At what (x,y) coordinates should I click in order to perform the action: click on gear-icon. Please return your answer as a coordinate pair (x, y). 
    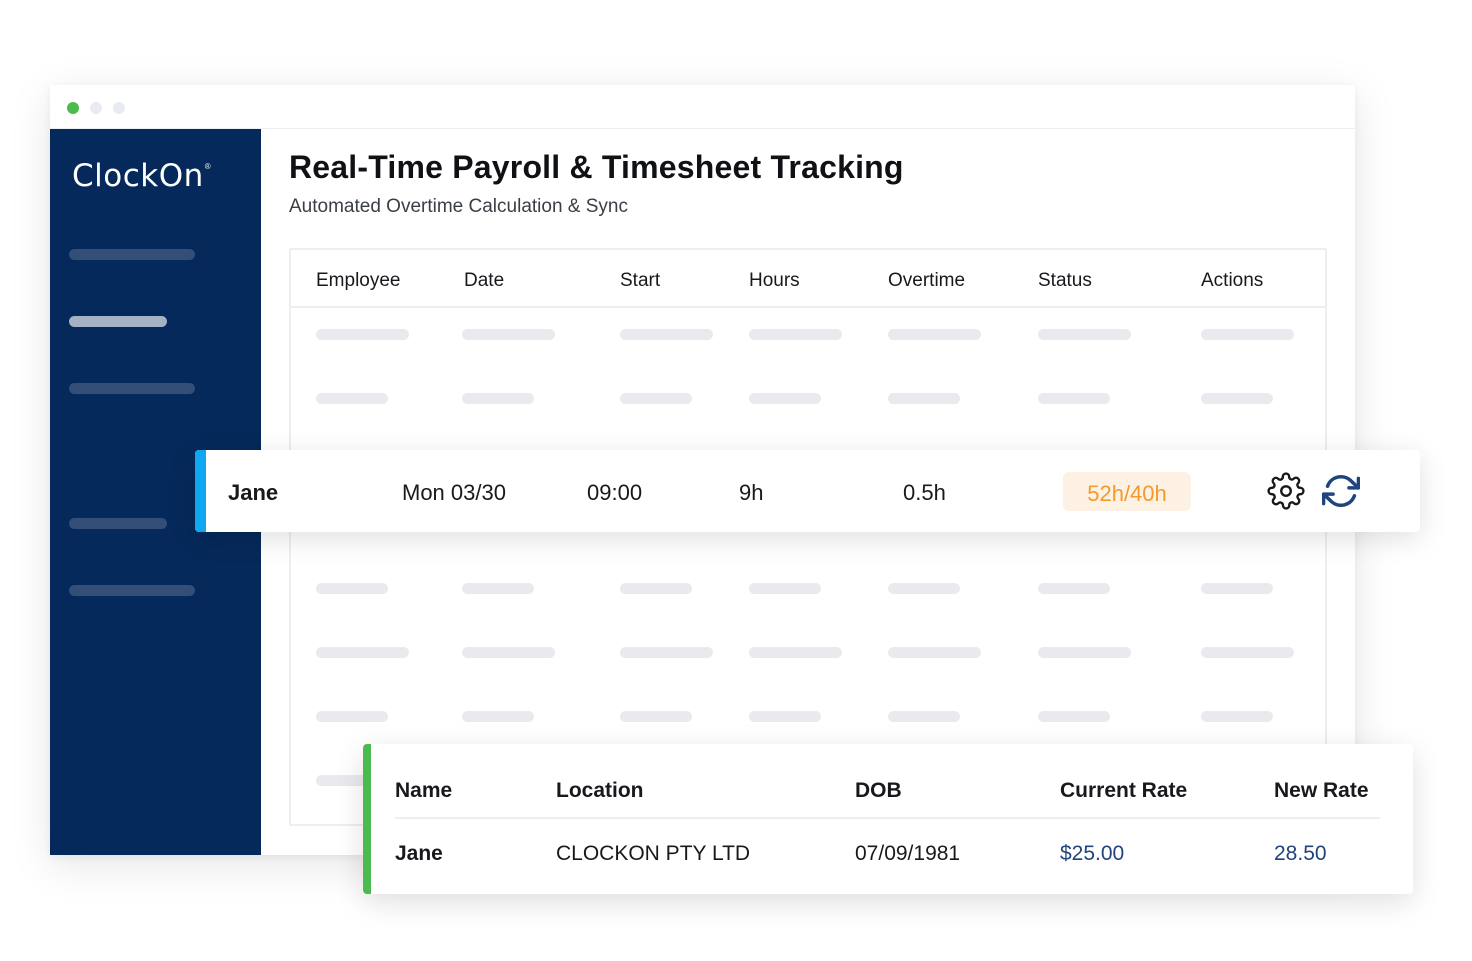
    Looking at the image, I should click on (1286, 491).